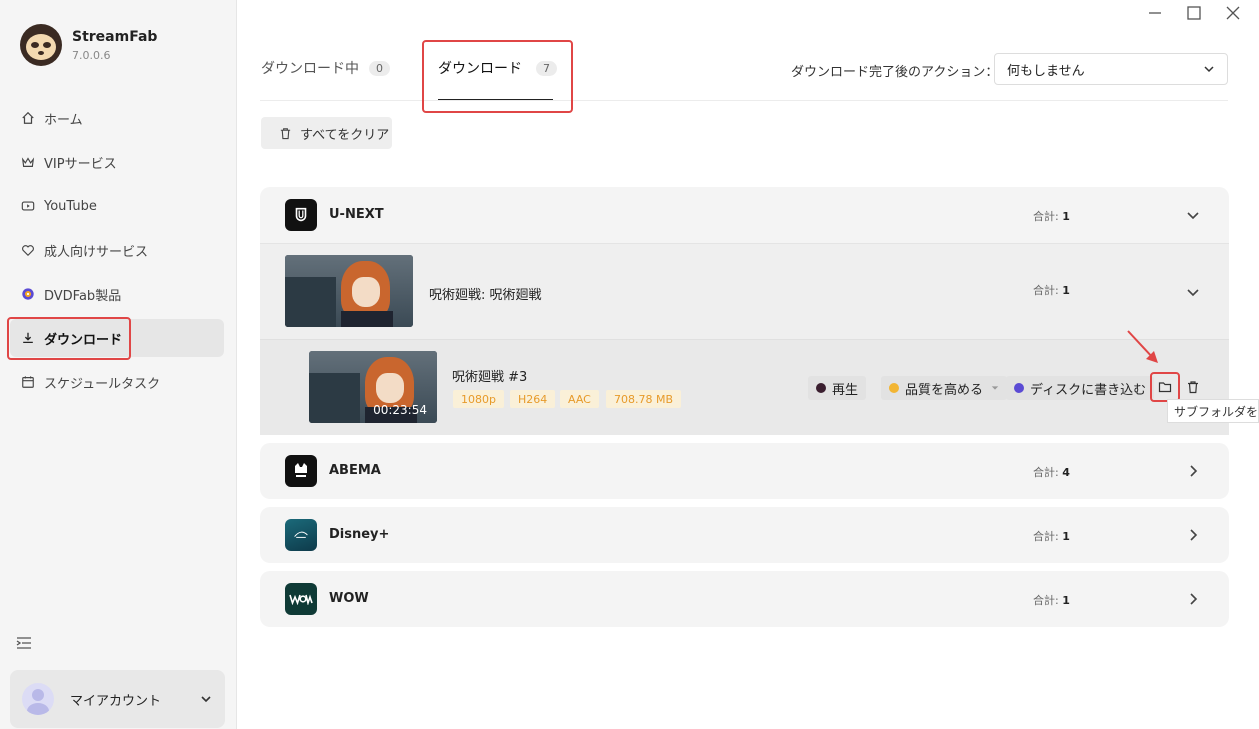 The height and width of the screenshot is (729, 1259). I want to click on tabs-divider, so click(744, 100).